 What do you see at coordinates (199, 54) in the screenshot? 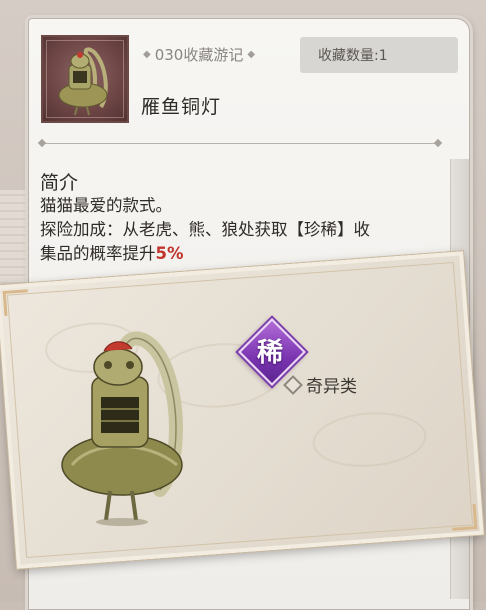
I see `collection-number-text: 030收藏游记` at bounding box center [199, 54].